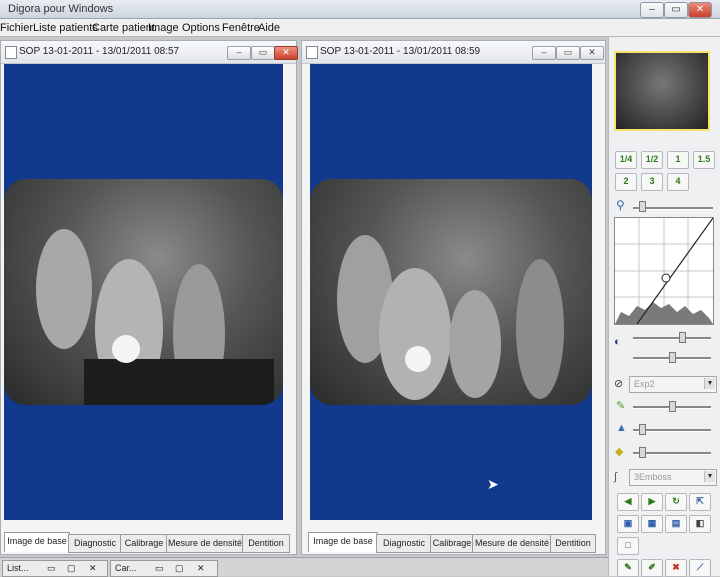  What do you see at coordinates (621, 406) in the screenshot?
I see `brightness-icon: ✎` at bounding box center [621, 406].